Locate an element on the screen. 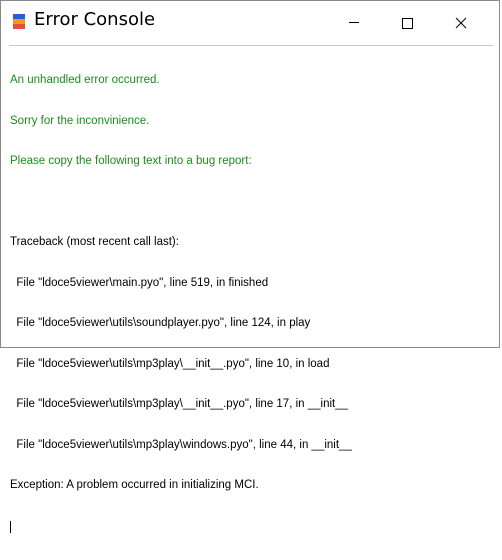  title-bar: Error Console is located at coordinates (250, 20).